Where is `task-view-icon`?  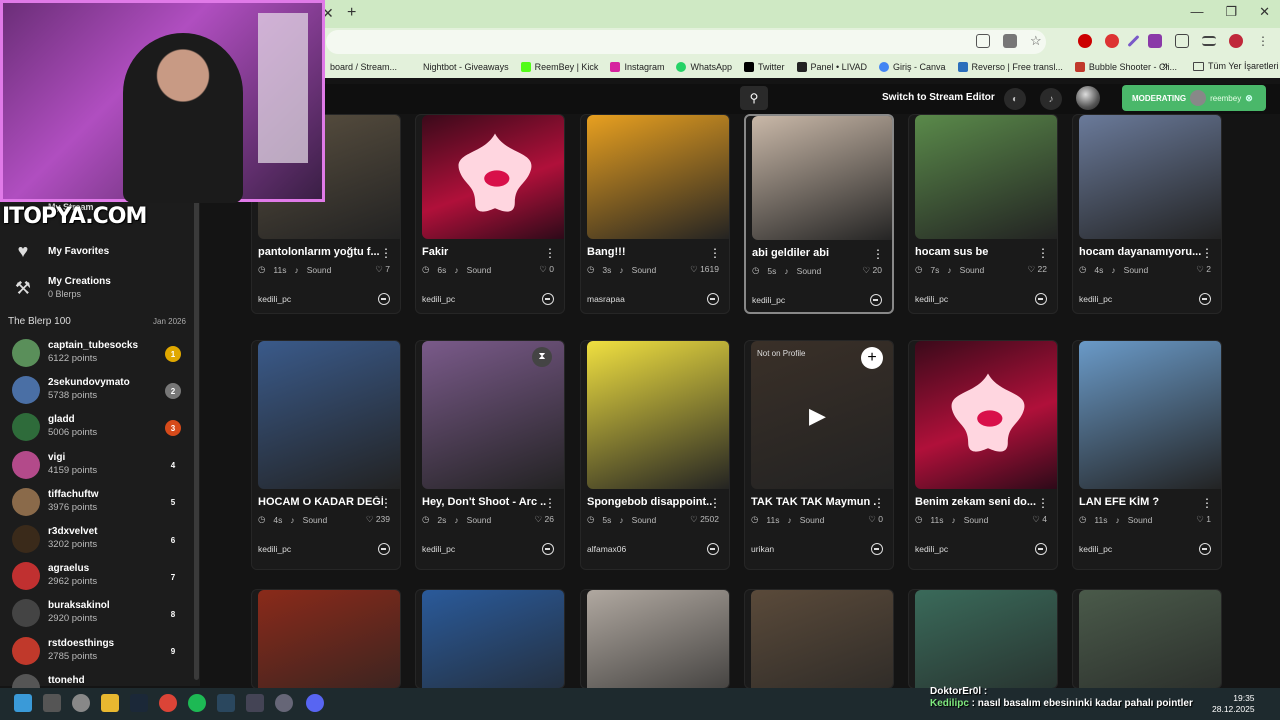
task-view-icon is located at coordinates (52, 703).